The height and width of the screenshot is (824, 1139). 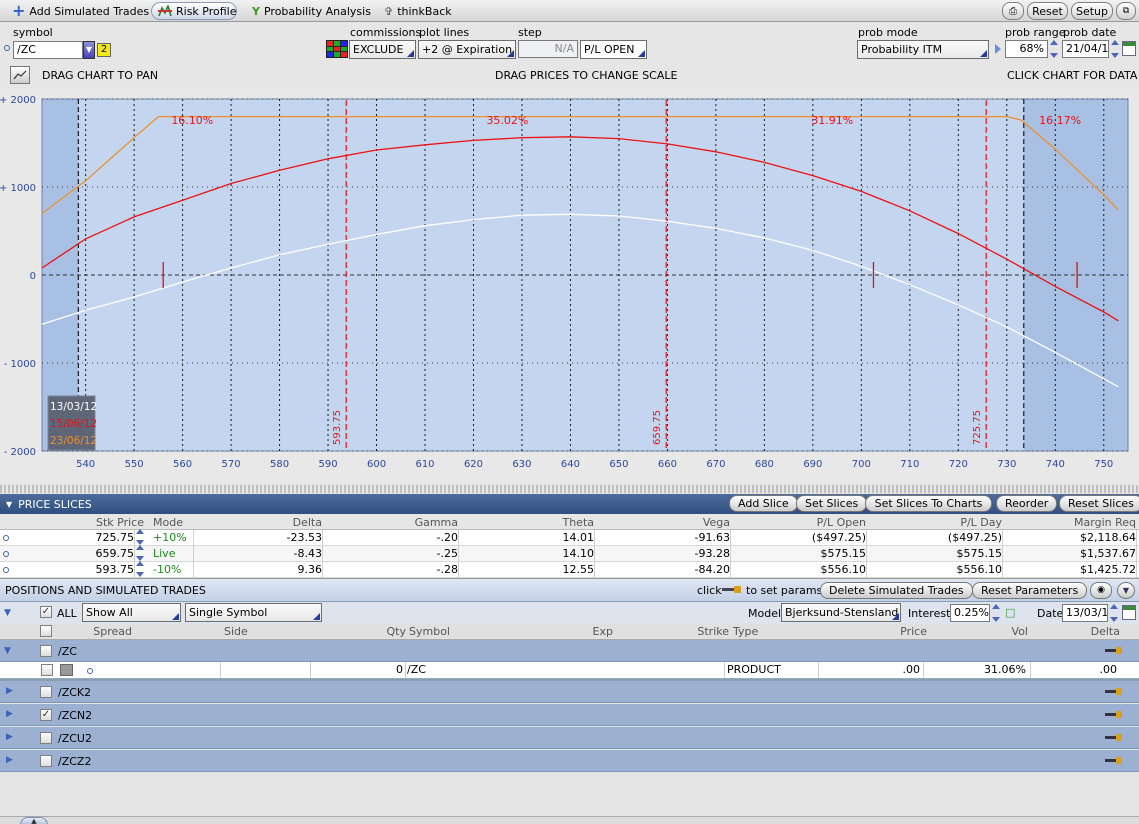 What do you see at coordinates (89, 50) in the screenshot?
I see `symbol-dropdown-button: ▼` at bounding box center [89, 50].